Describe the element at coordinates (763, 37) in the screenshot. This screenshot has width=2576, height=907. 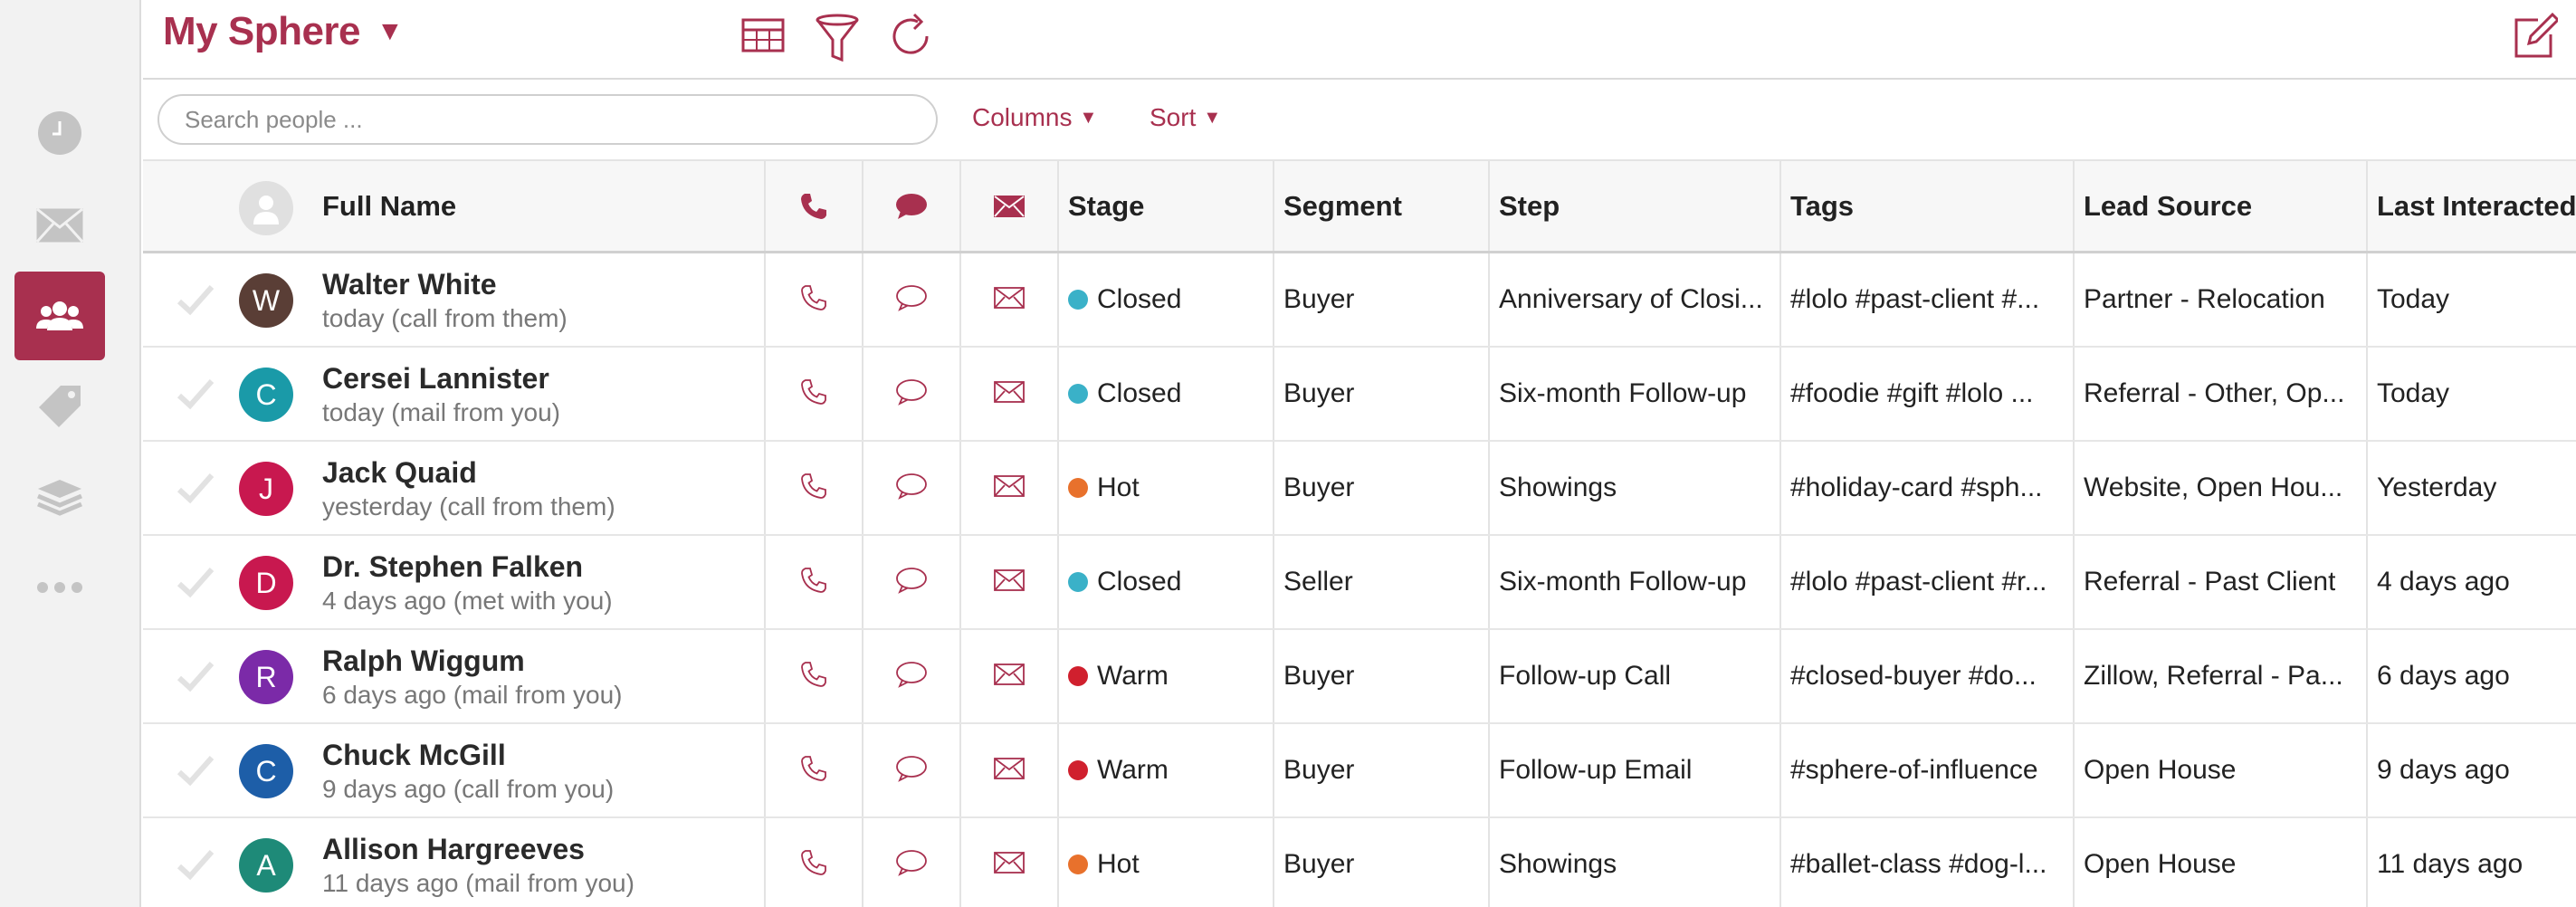
I see `table-view-button` at that location.